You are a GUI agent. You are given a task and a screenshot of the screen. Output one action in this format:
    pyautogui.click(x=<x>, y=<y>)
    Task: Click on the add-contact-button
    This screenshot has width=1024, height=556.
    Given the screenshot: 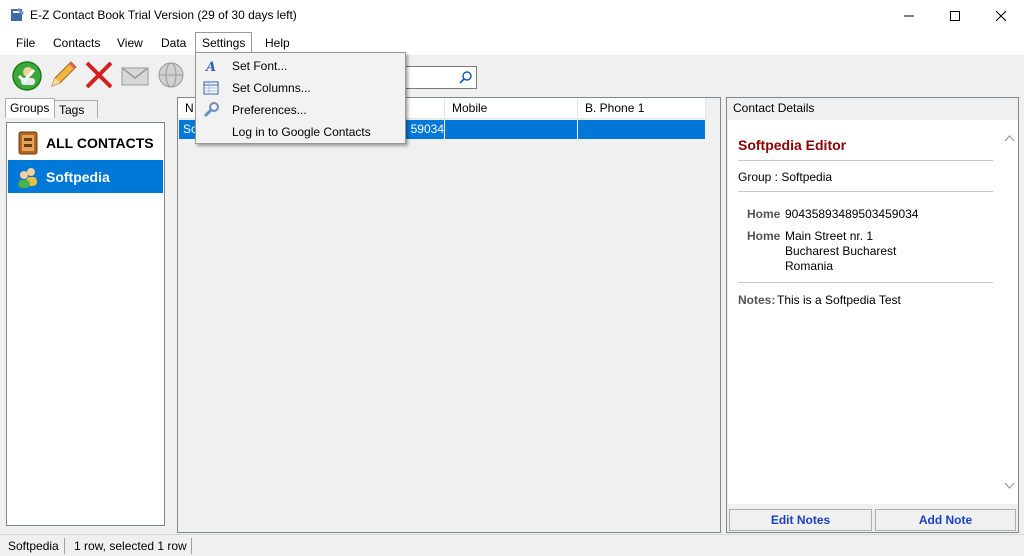 What is the action you would take?
    pyautogui.click(x=27, y=75)
    